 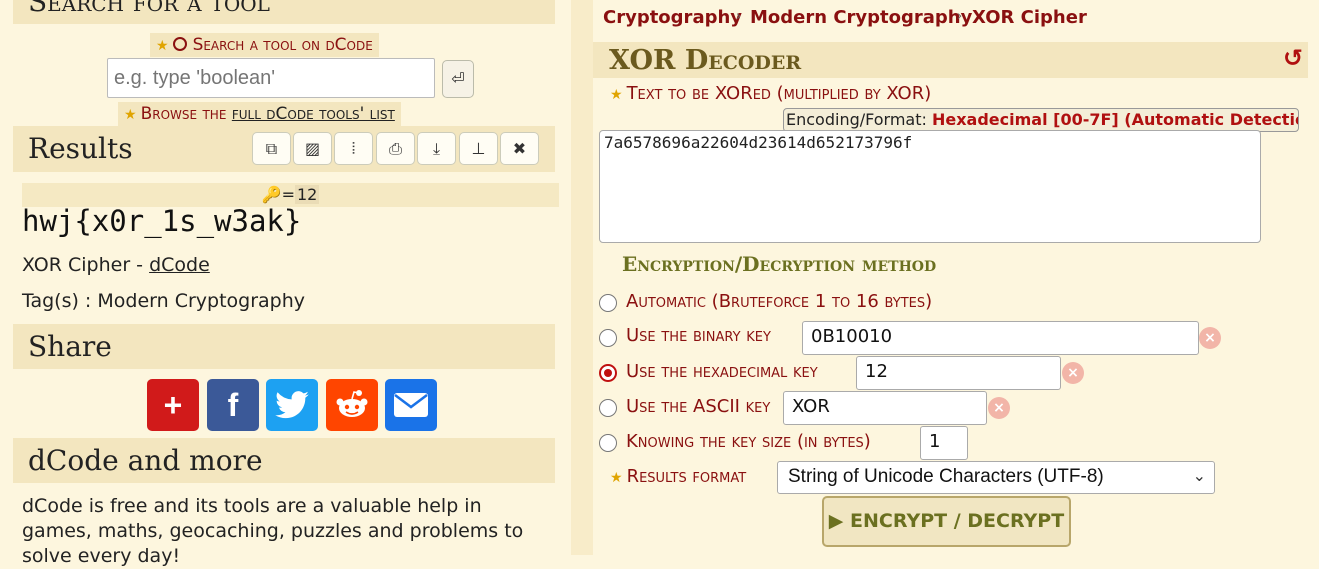 I want to click on decoded-result: hwj{x0r_1s_w3ak}, so click(x=162, y=221).